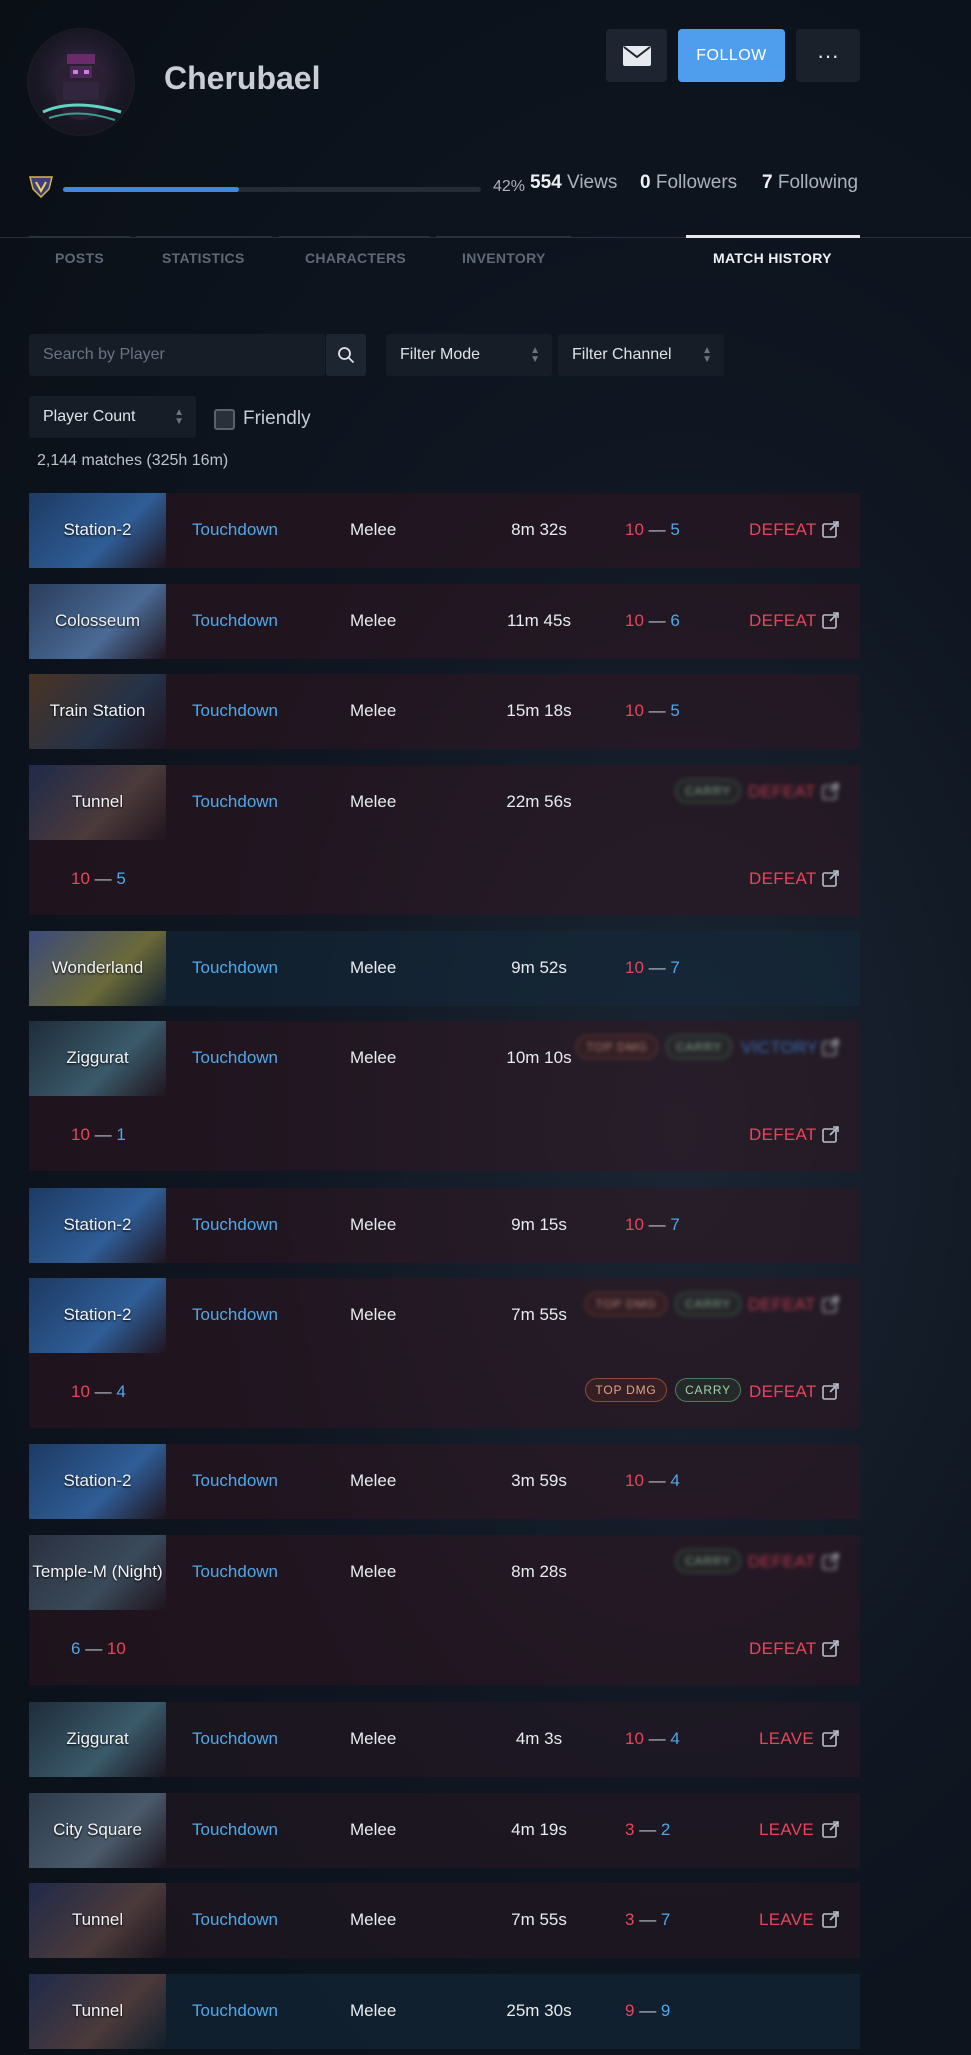  What do you see at coordinates (79, 258) in the screenshot?
I see `tab-posts: POSTS` at bounding box center [79, 258].